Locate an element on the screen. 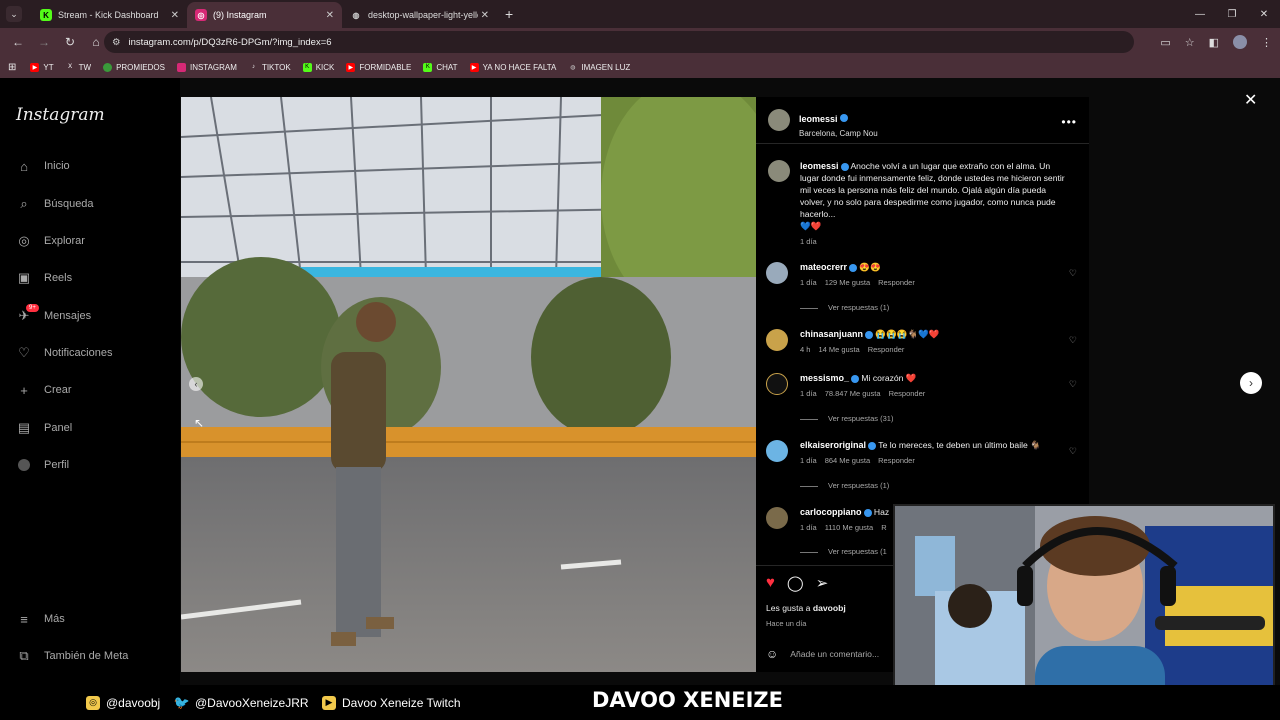 This screenshot has width=1280, height=720. bookmark-formidable: ▶ FORMIDABLE is located at coordinates (378, 67).